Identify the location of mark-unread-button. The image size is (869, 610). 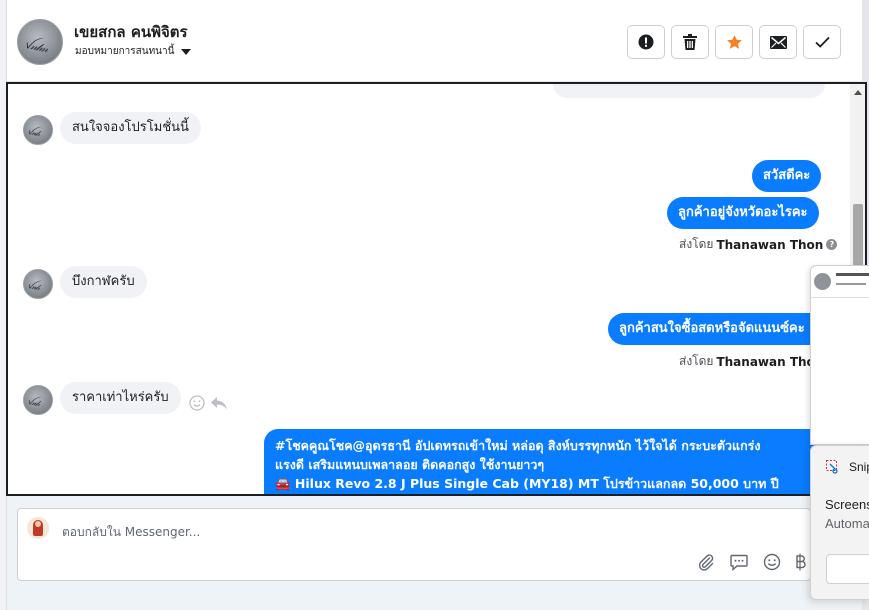
(778, 42).